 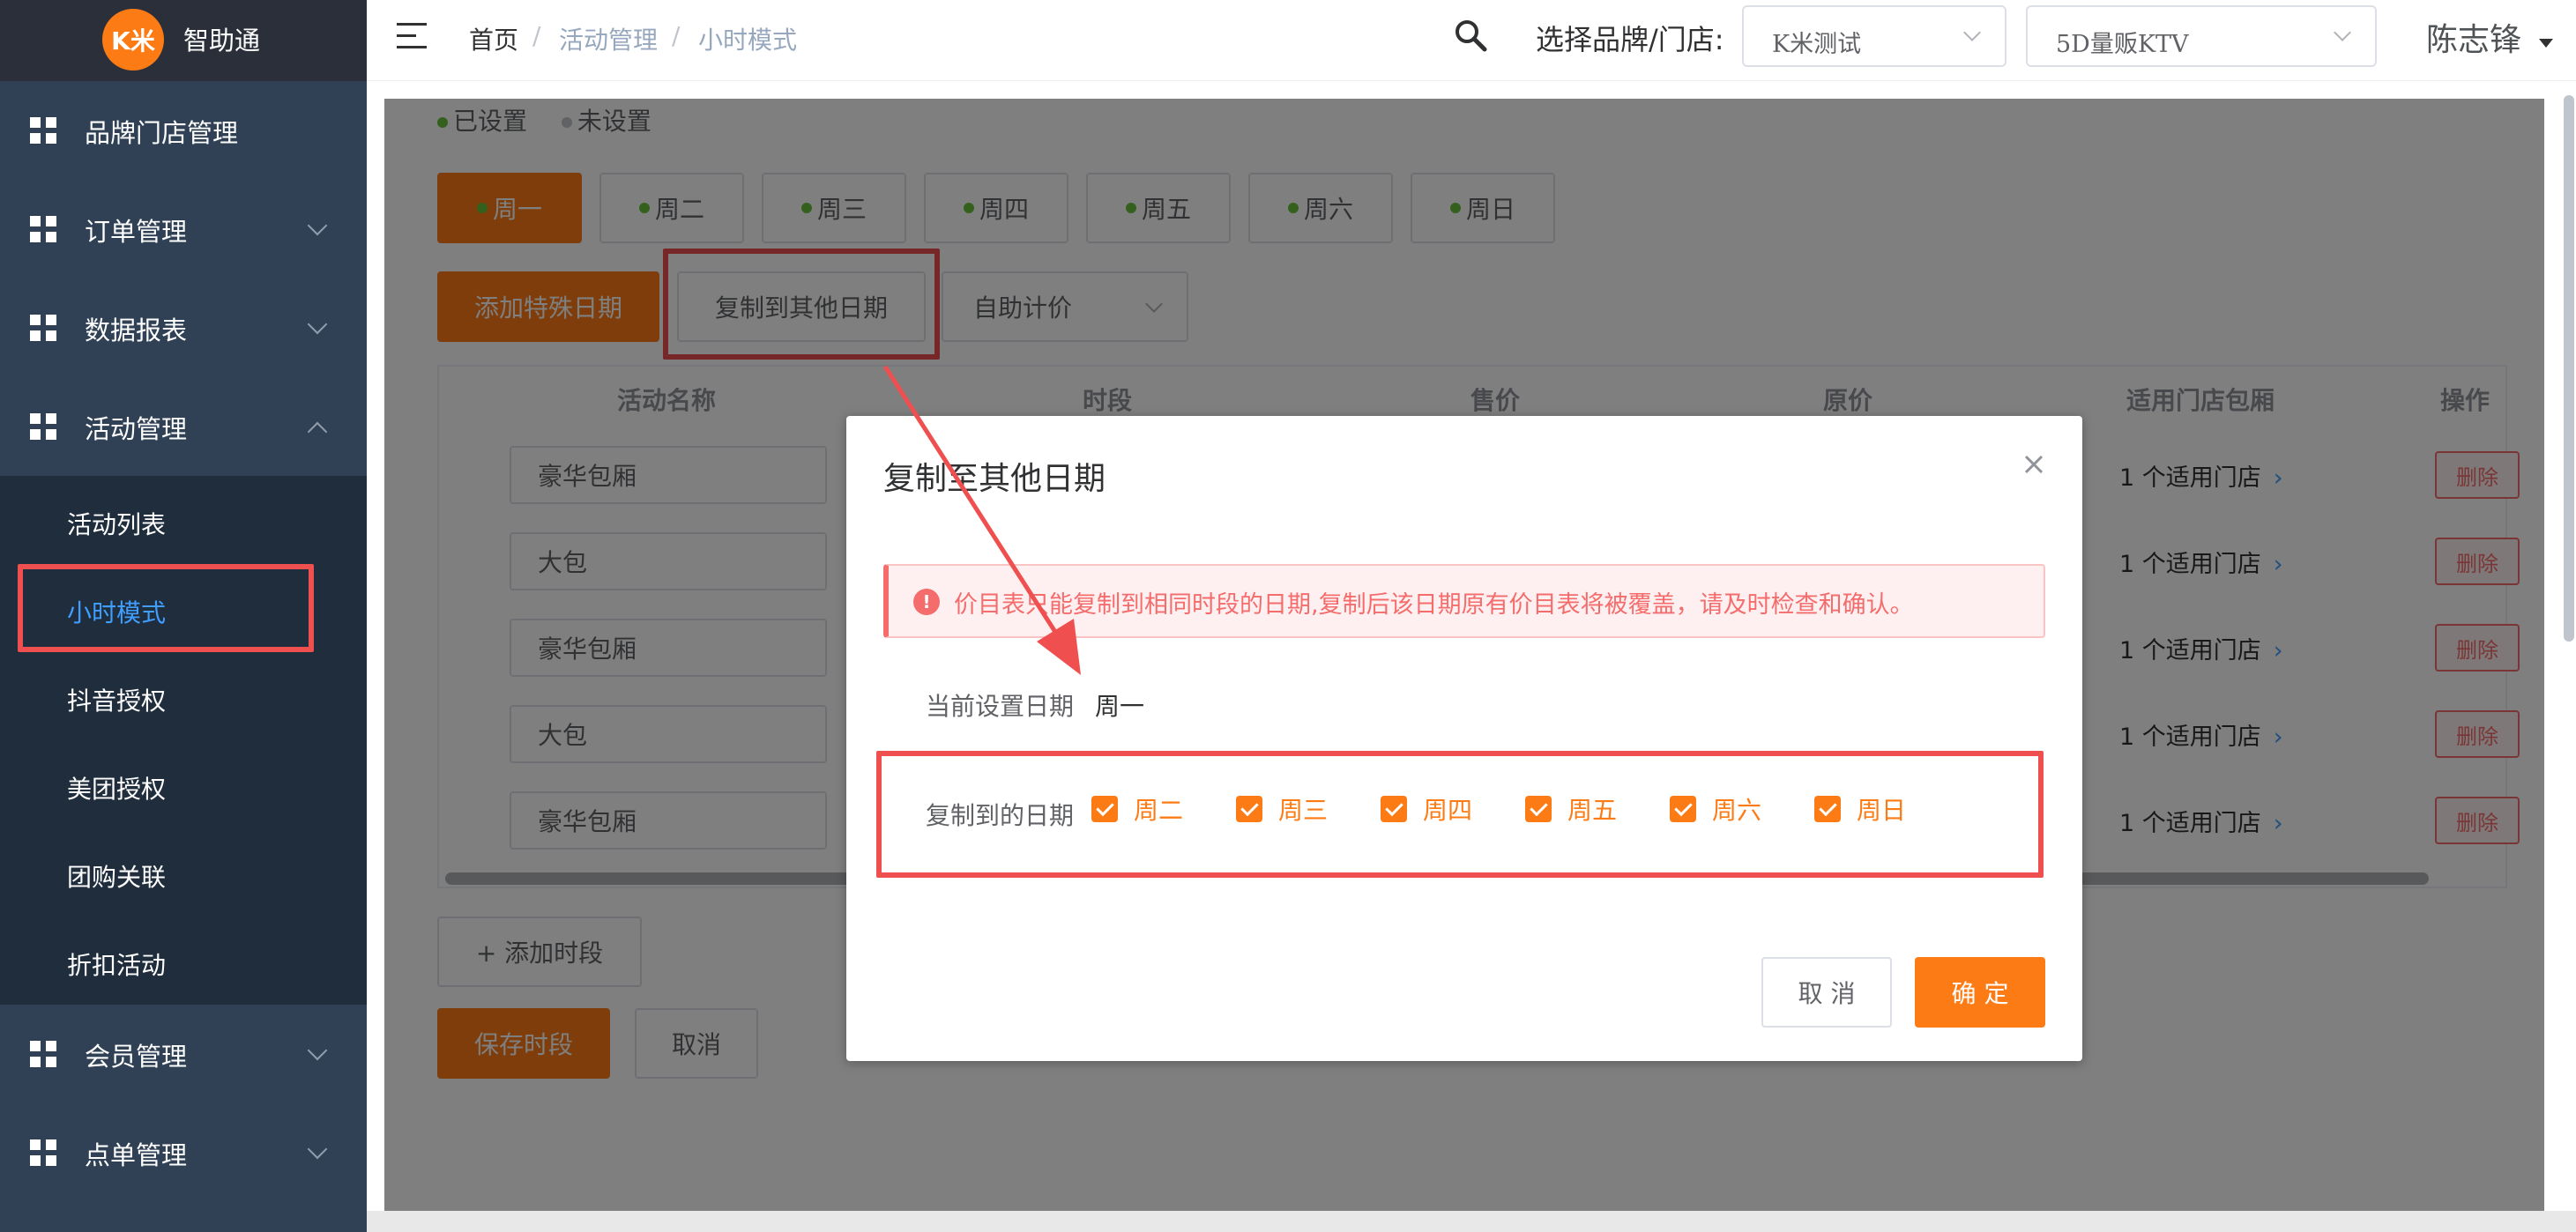 What do you see at coordinates (412, 36) in the screenshot?
I see `menu-toggle-icon` at bounding box center [412, 36].